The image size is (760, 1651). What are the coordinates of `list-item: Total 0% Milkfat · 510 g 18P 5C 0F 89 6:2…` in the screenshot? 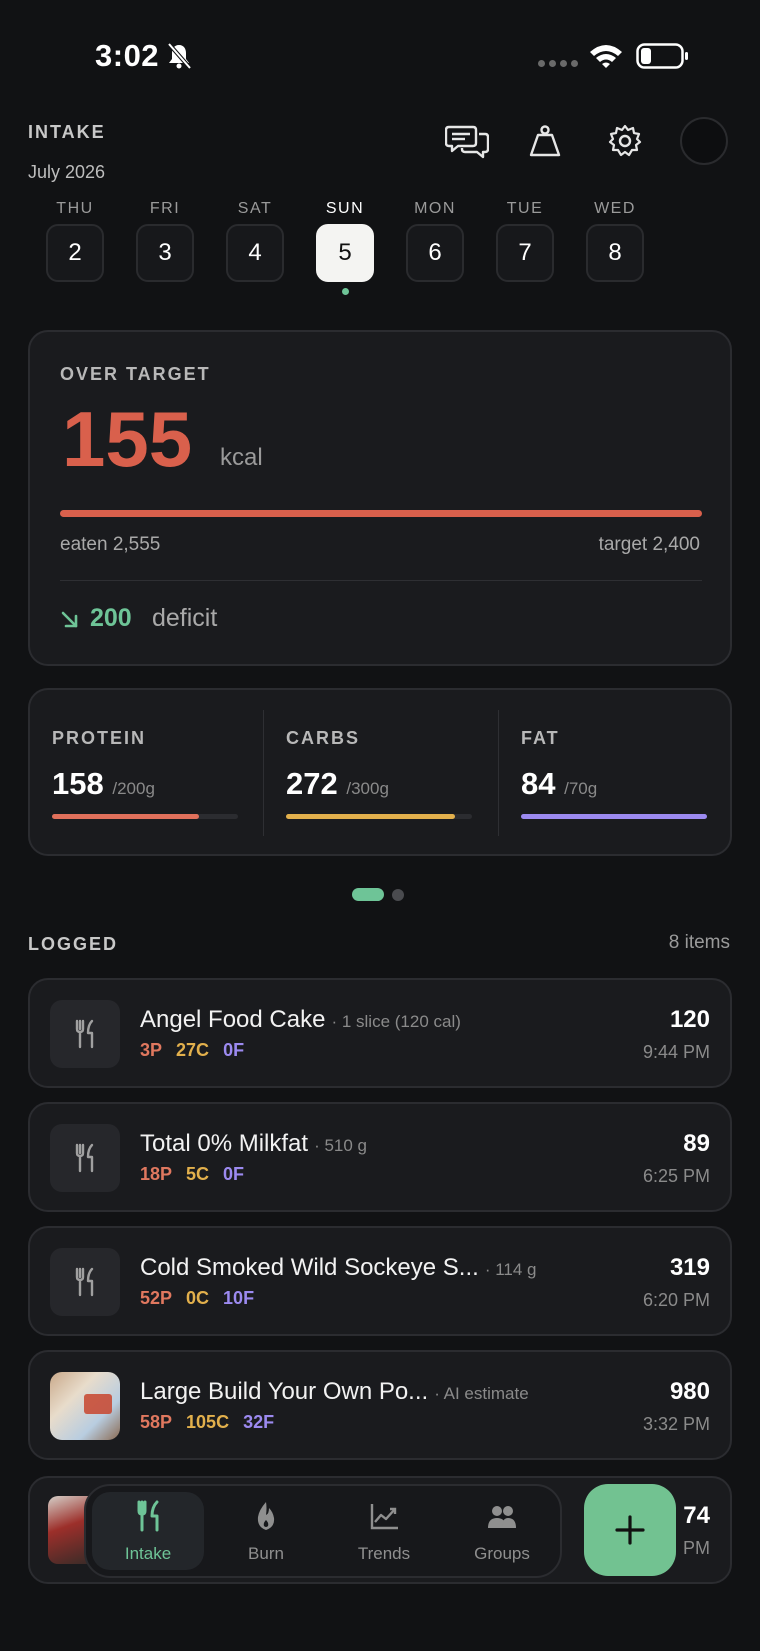 It's located at (380, 1157).